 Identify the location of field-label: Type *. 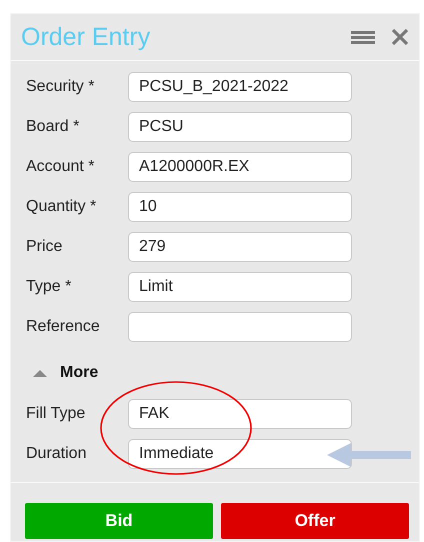
(49, 287).